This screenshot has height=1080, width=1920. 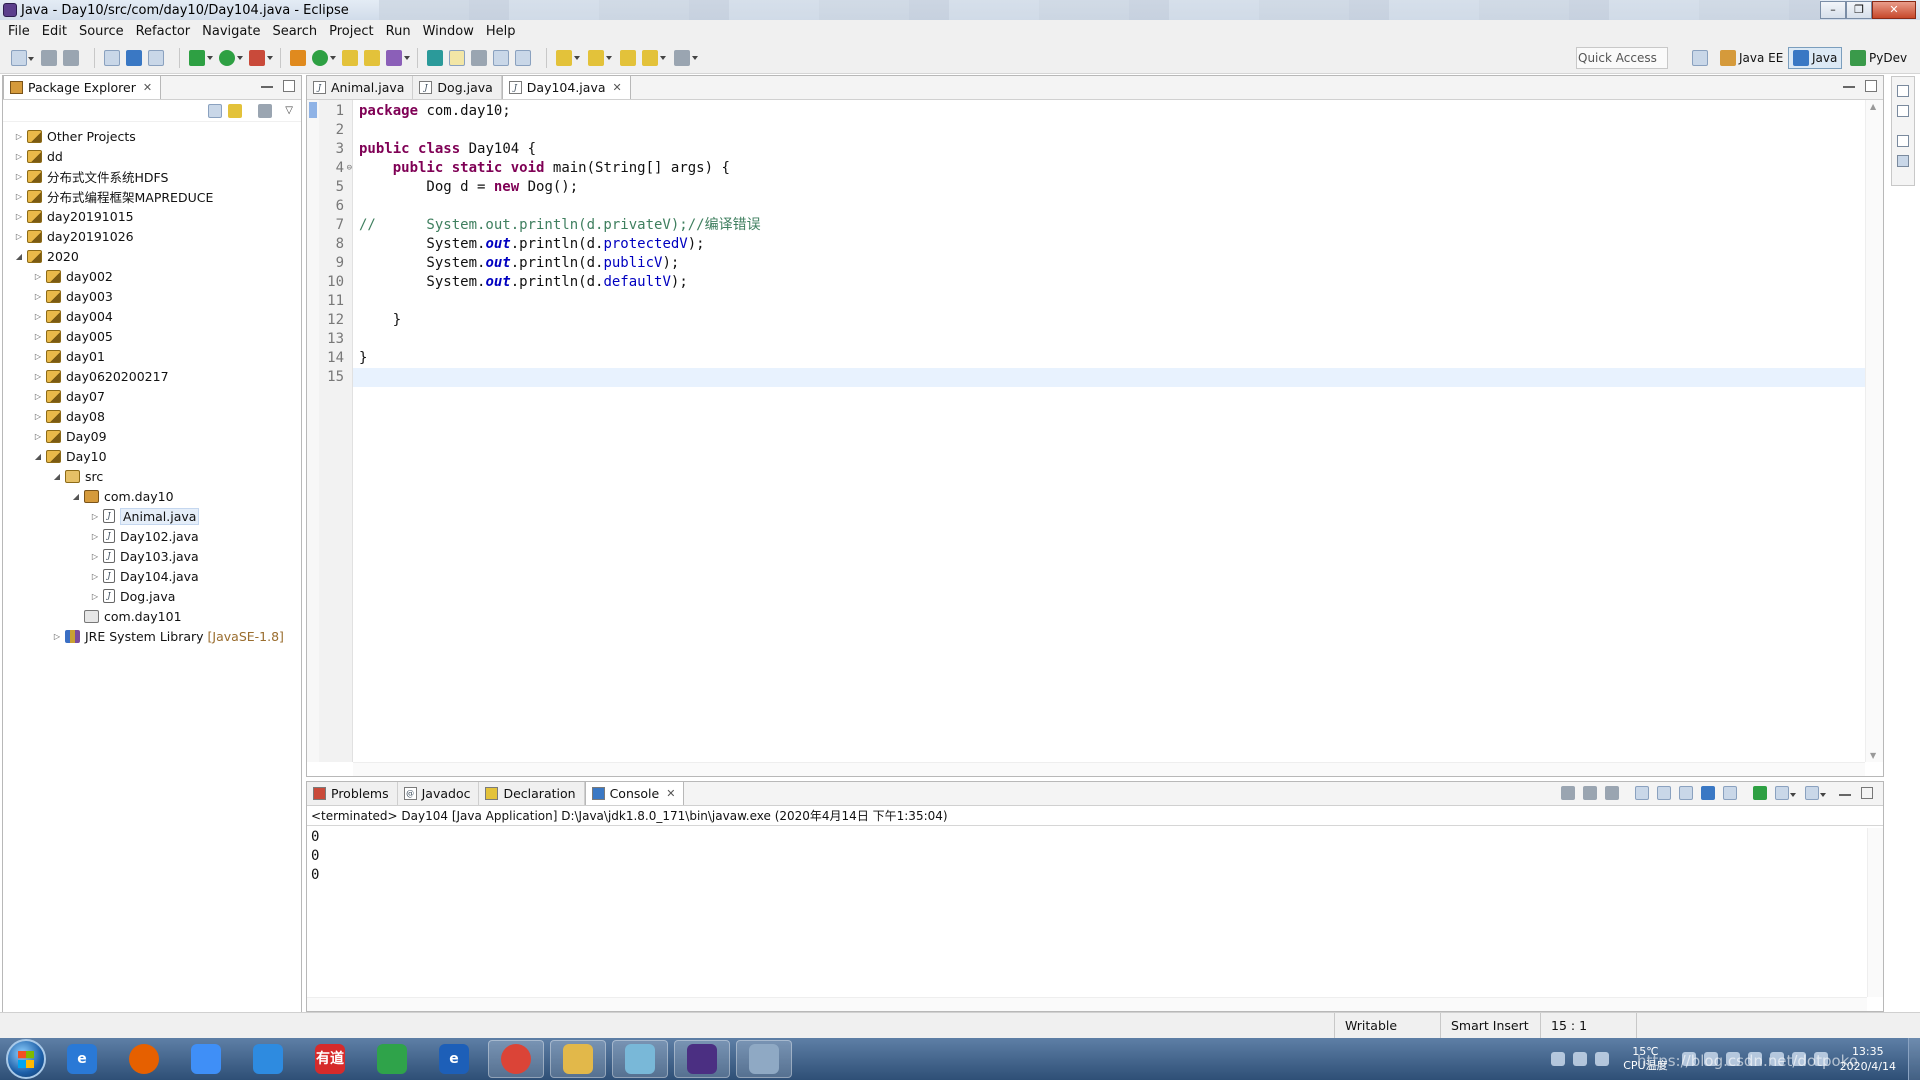 What do you see at coordinates (1112, 244) in the screenshot?
I see `code-line: System.out.println(d.protectedV);` at bounding box center [1112, 244].